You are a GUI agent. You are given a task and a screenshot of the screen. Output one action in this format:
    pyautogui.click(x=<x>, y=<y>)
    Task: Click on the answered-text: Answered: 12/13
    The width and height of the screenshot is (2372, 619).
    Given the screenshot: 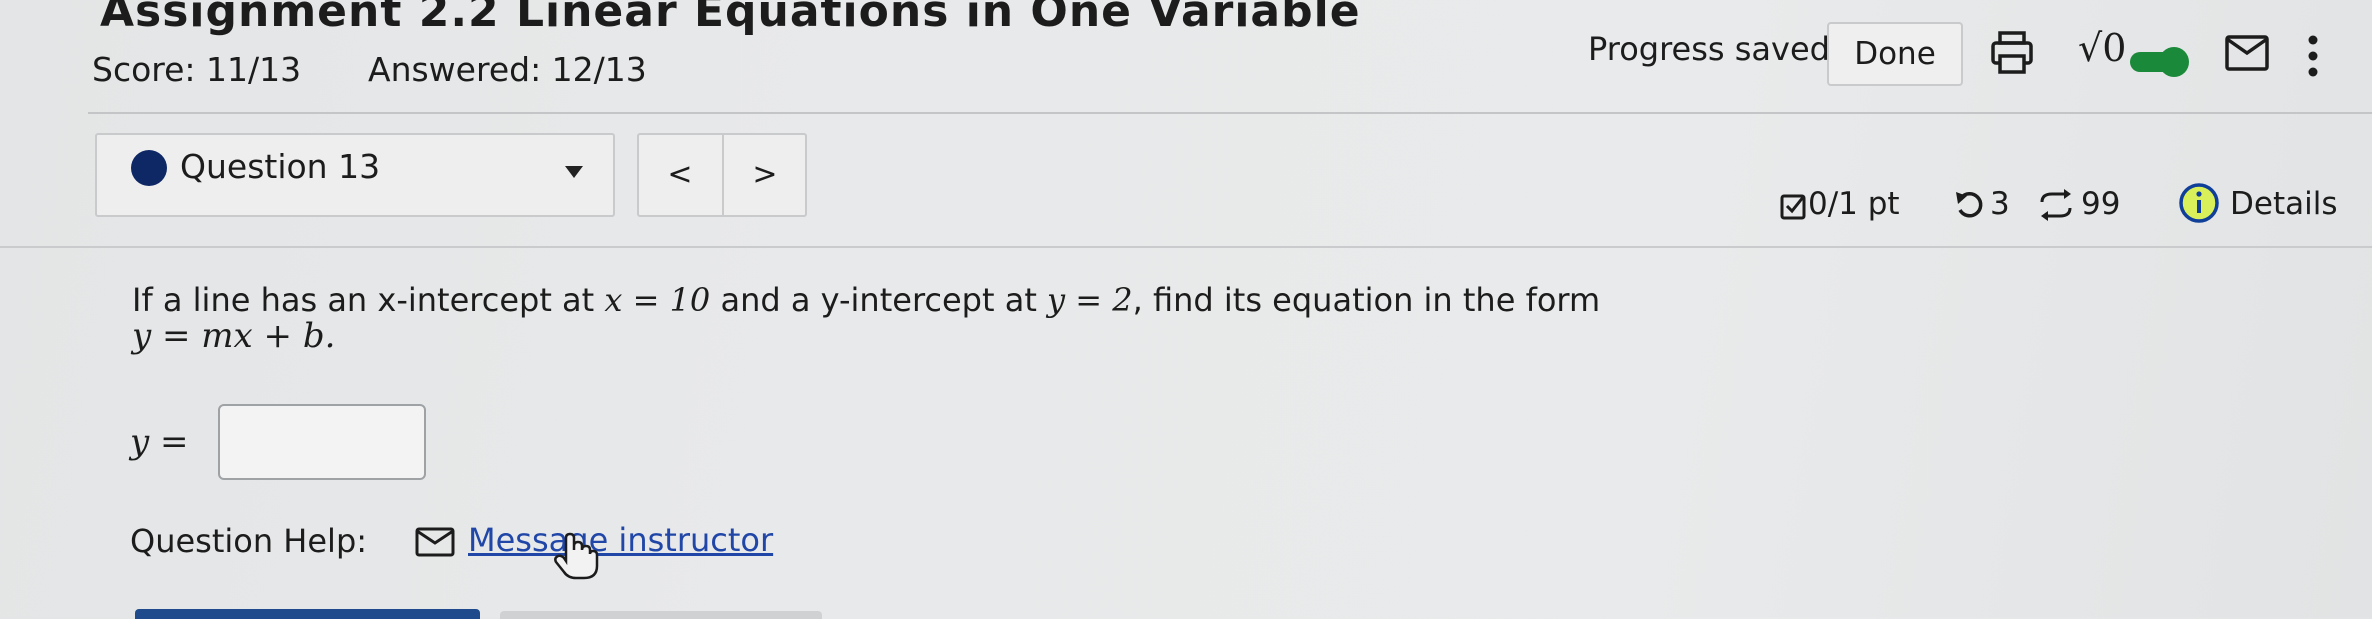 What is the action you would take?
    pyautogui.click(x=507, y=69)
    